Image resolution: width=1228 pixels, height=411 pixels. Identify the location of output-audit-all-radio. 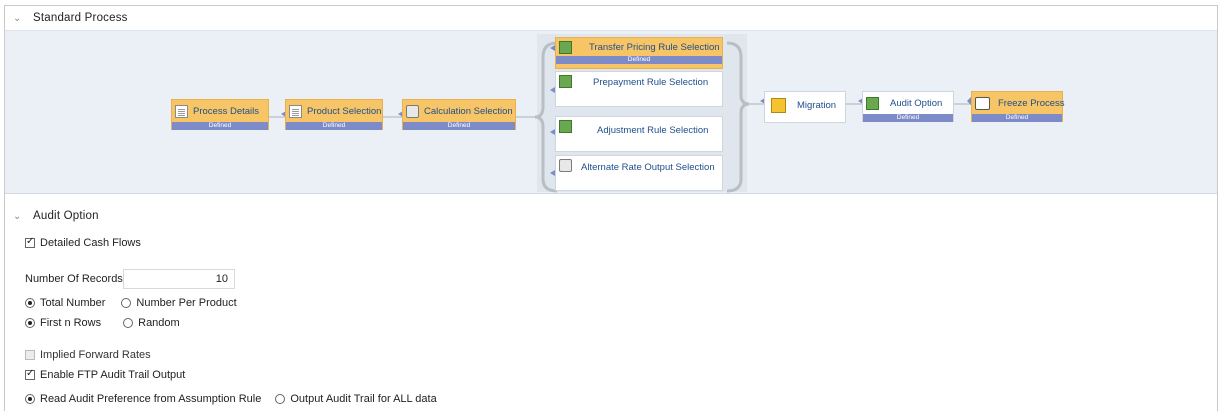
(280, 399).